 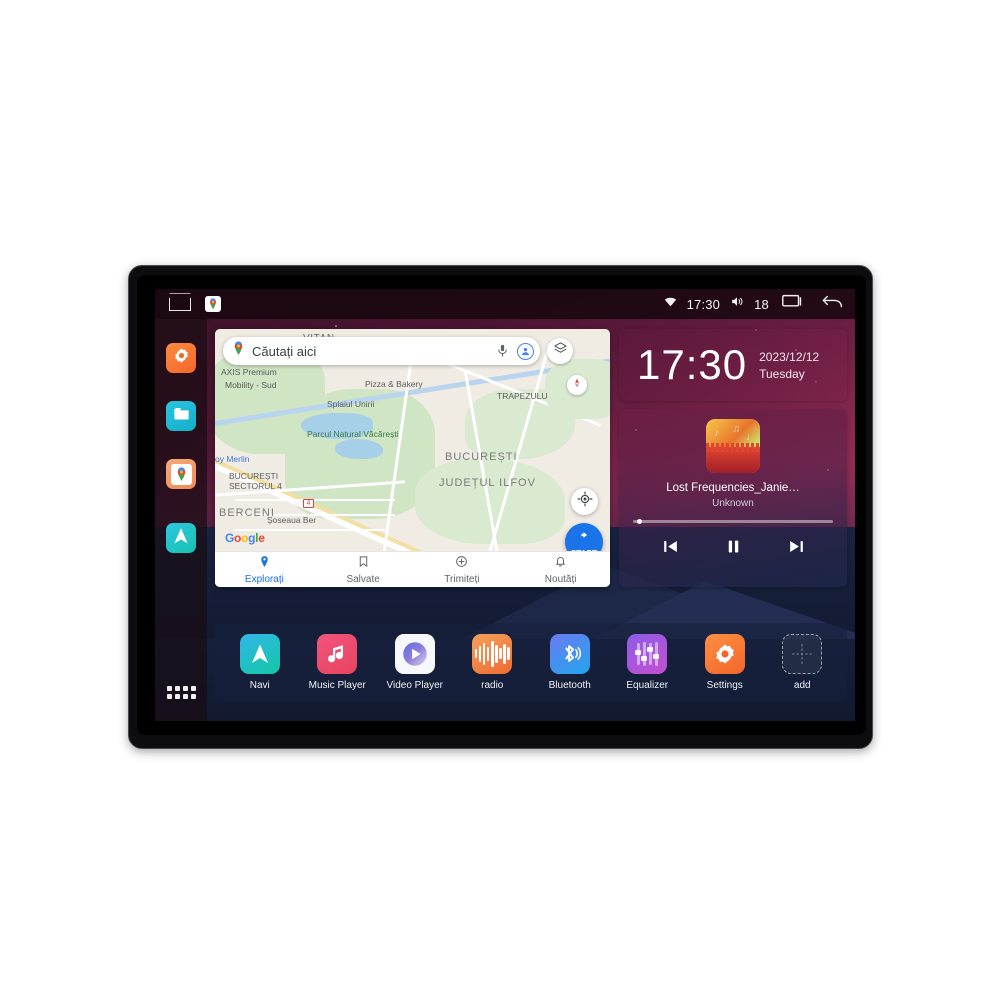 I want to click on next-track-button, so click(x=796, y=546).